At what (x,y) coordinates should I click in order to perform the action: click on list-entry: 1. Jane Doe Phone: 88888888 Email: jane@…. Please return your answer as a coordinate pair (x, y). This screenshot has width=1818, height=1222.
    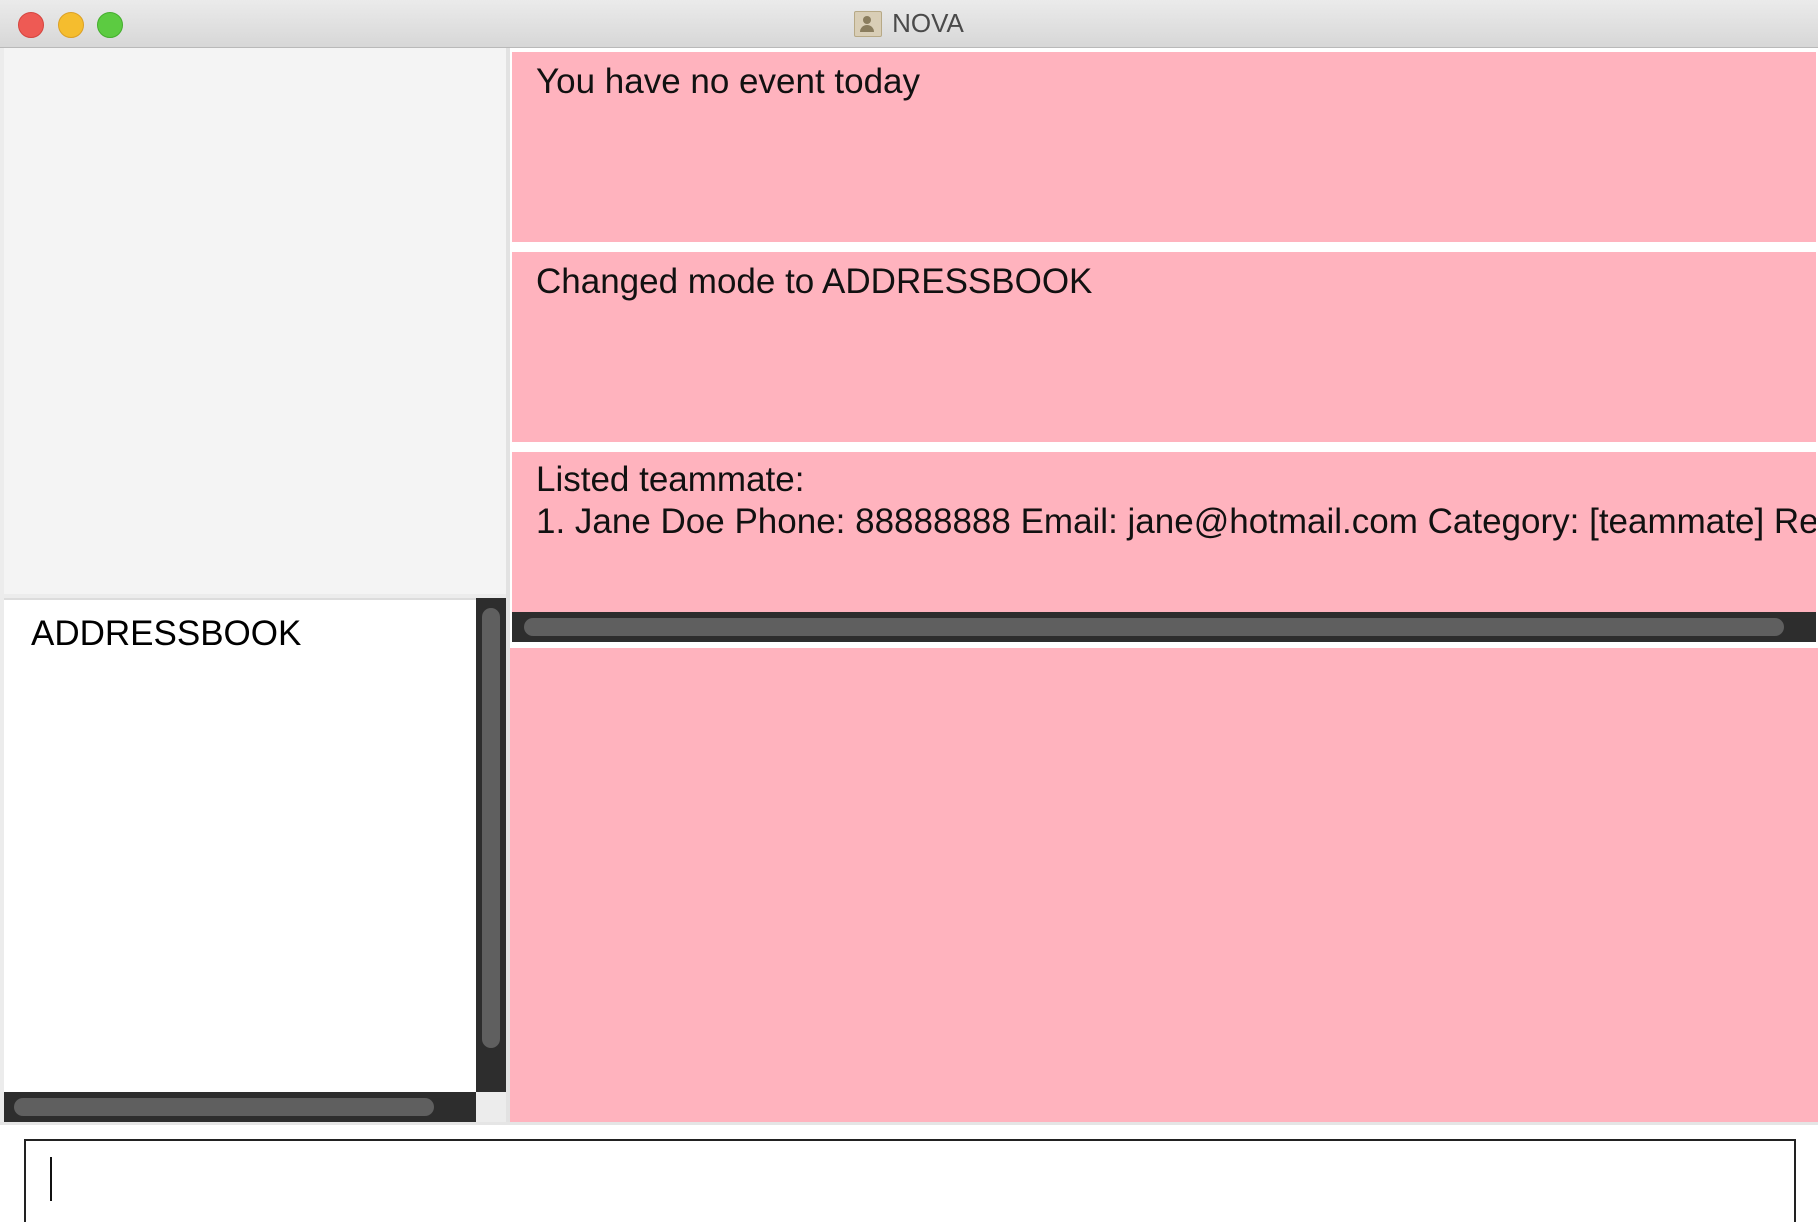
    Looking at the image, I should click on (1176, 521).